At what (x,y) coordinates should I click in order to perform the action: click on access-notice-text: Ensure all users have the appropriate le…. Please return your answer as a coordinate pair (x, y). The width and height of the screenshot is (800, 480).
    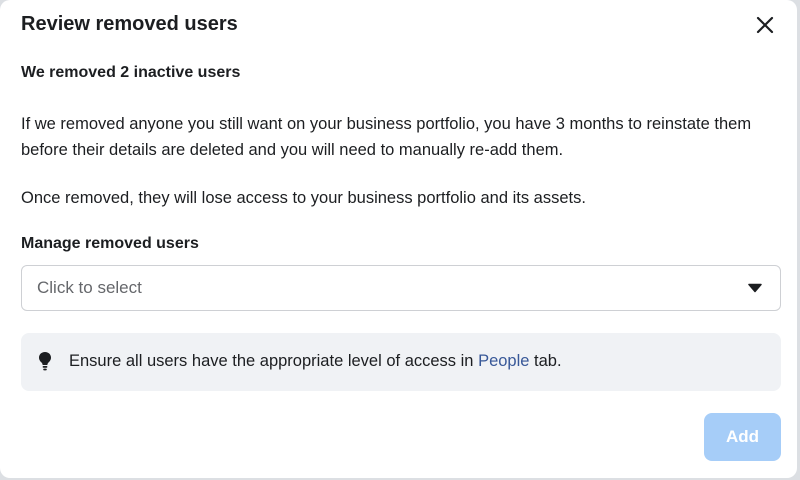
    Looking at the image, I should click on (315, 361).